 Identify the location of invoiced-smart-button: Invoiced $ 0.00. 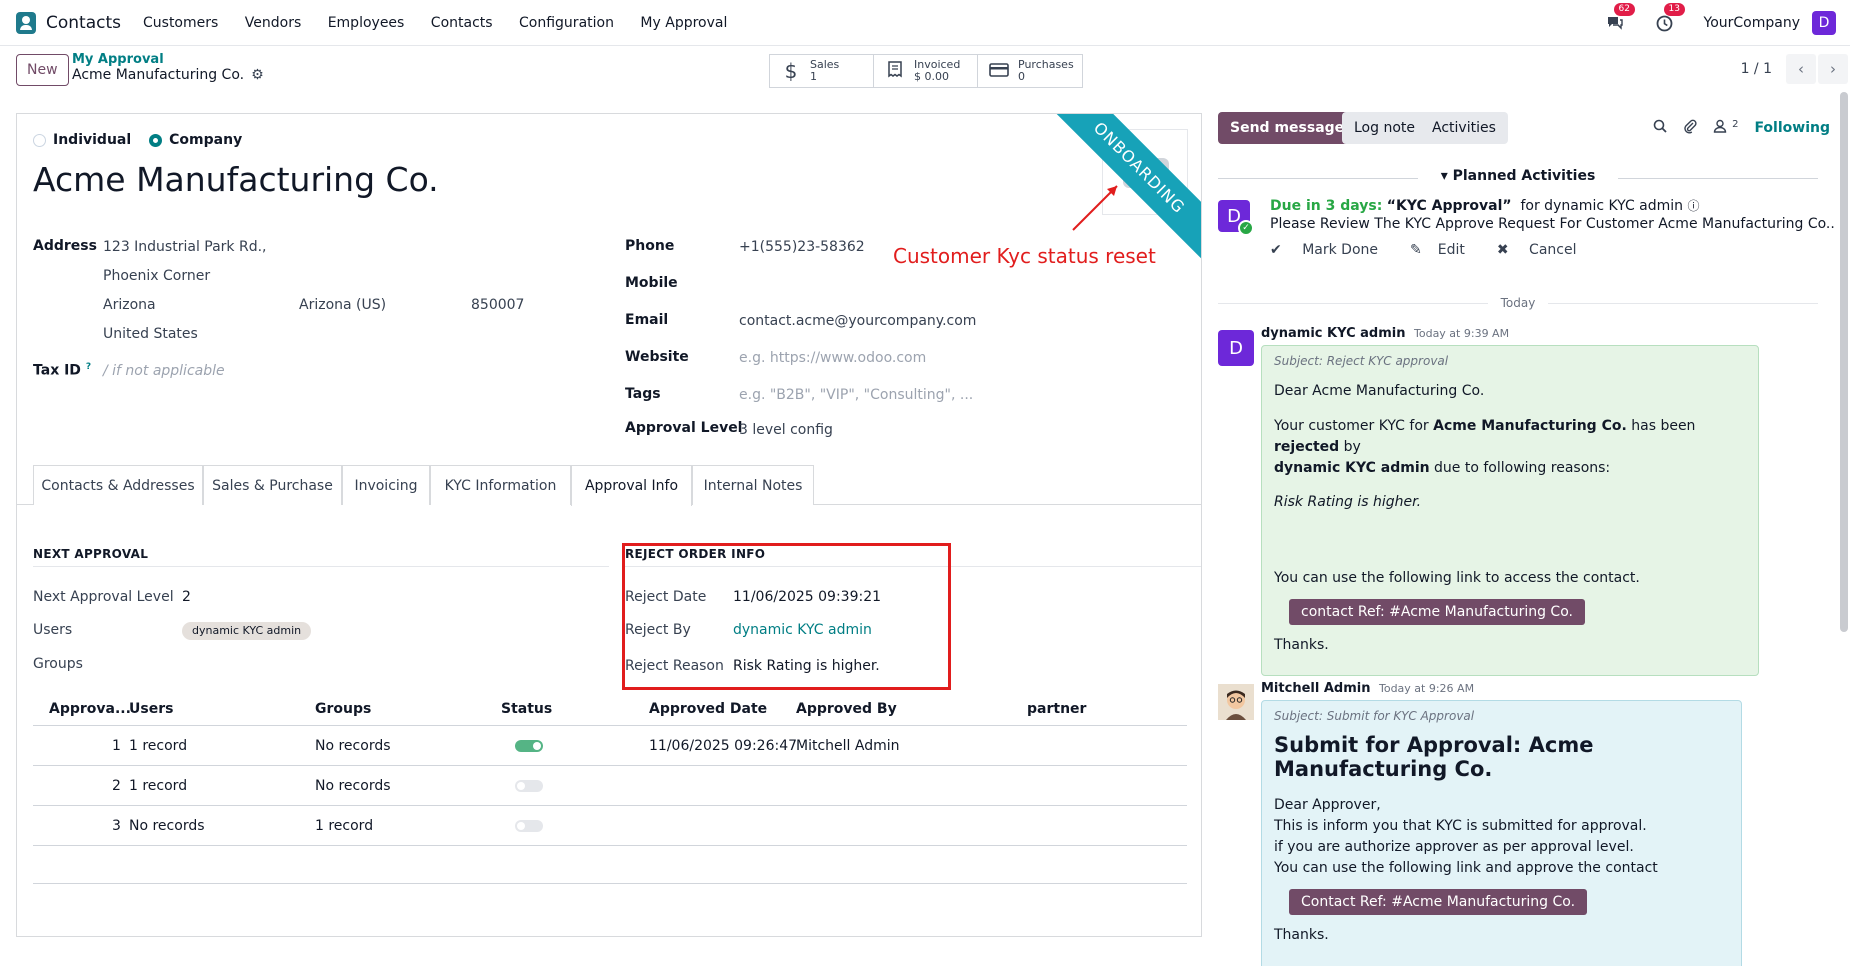
(926, 71).